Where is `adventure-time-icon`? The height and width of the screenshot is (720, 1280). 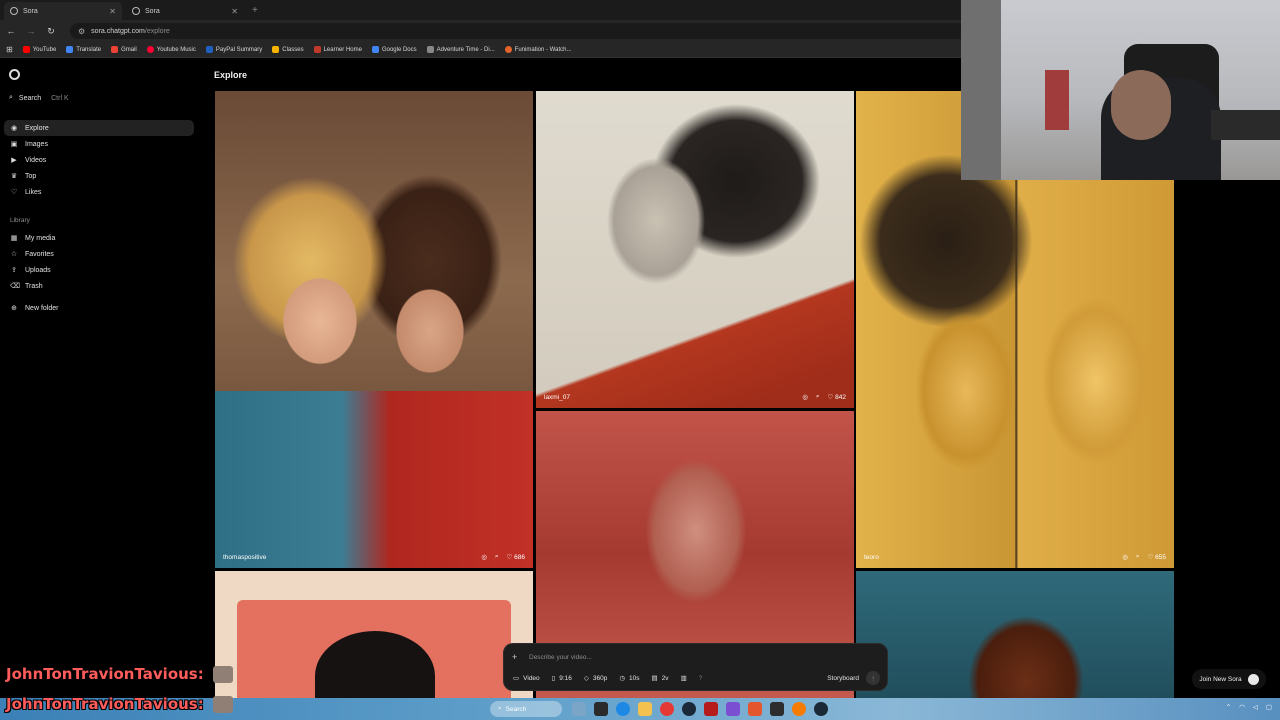
adventure-time-icon is located at coordinates (430, 49).